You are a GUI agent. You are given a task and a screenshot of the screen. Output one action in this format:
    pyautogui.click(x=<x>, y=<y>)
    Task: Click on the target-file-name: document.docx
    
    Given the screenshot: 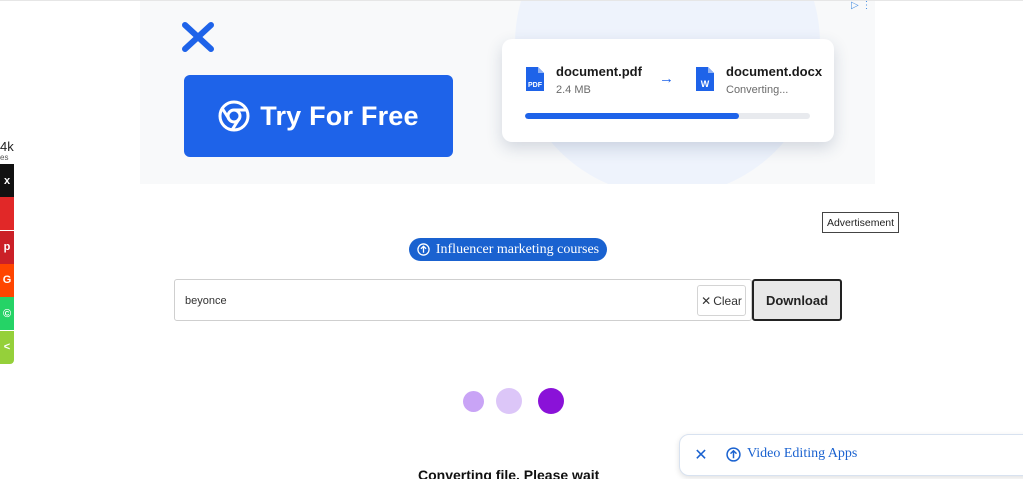 What is the action you would take?
    pyautogui.click(x=774, y=71)
    